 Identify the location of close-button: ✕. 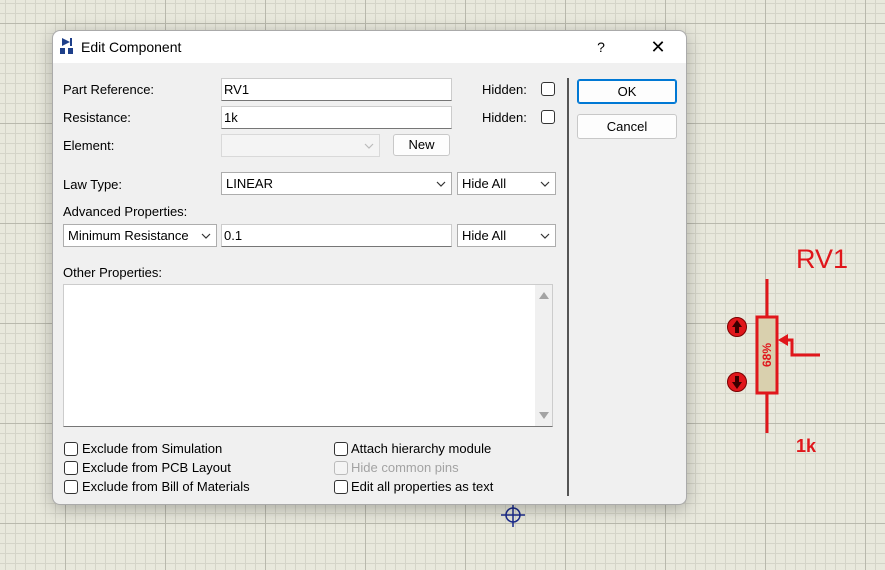
(658, 47).